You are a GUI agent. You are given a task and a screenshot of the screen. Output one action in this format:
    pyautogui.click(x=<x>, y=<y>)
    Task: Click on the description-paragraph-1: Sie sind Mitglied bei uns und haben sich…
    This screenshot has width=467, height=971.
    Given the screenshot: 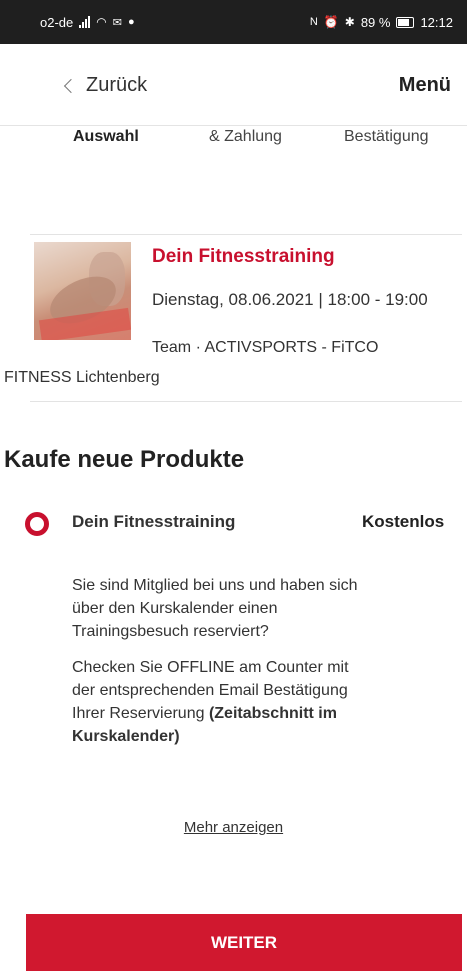 What is the action you would take?
    pyautogui.click(x=215, y=608)
    